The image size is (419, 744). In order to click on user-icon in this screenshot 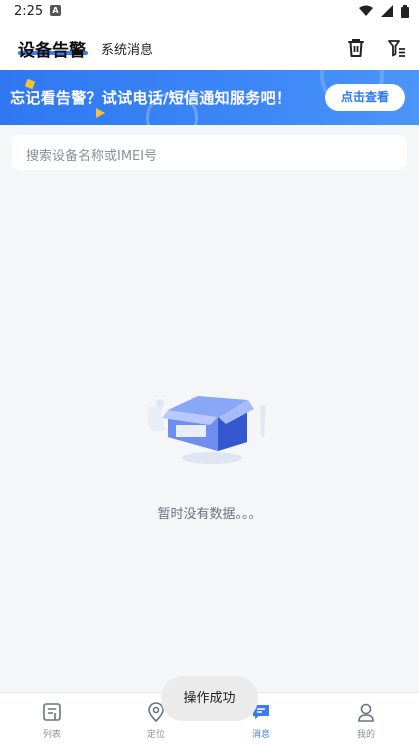, I will do `click(366, 712)`.